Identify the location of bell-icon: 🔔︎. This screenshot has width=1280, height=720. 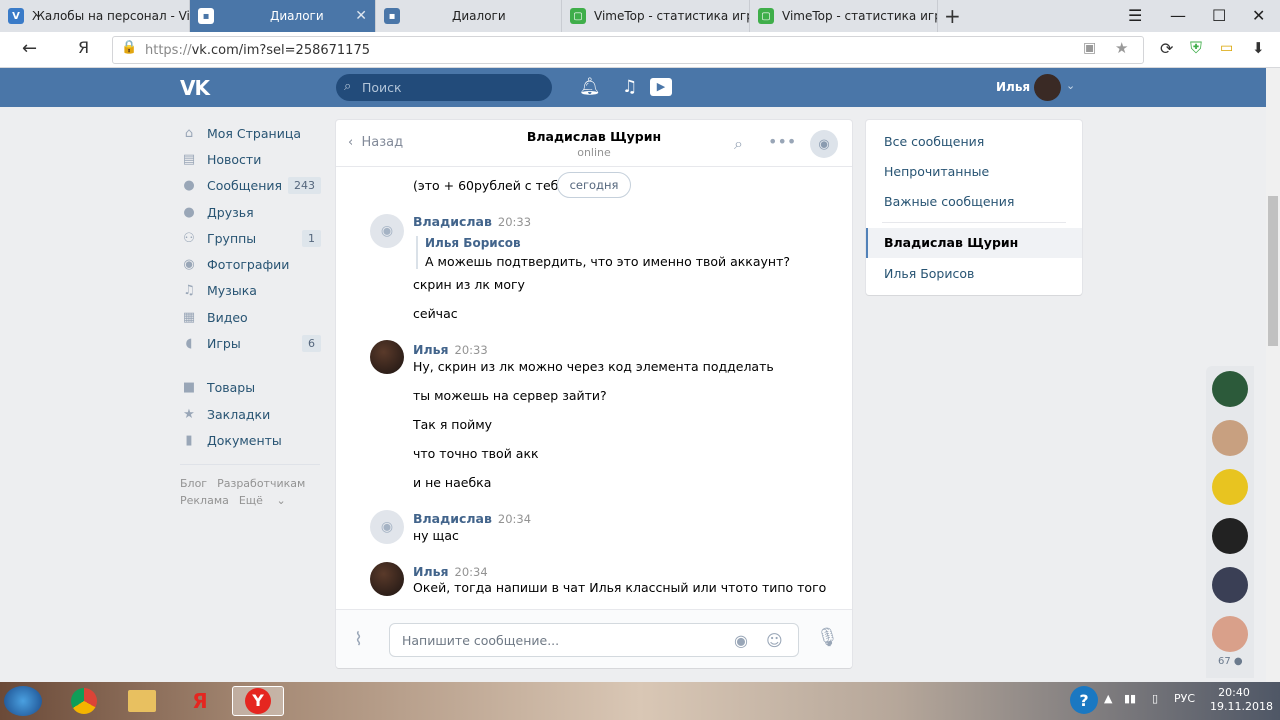
(590, 87).